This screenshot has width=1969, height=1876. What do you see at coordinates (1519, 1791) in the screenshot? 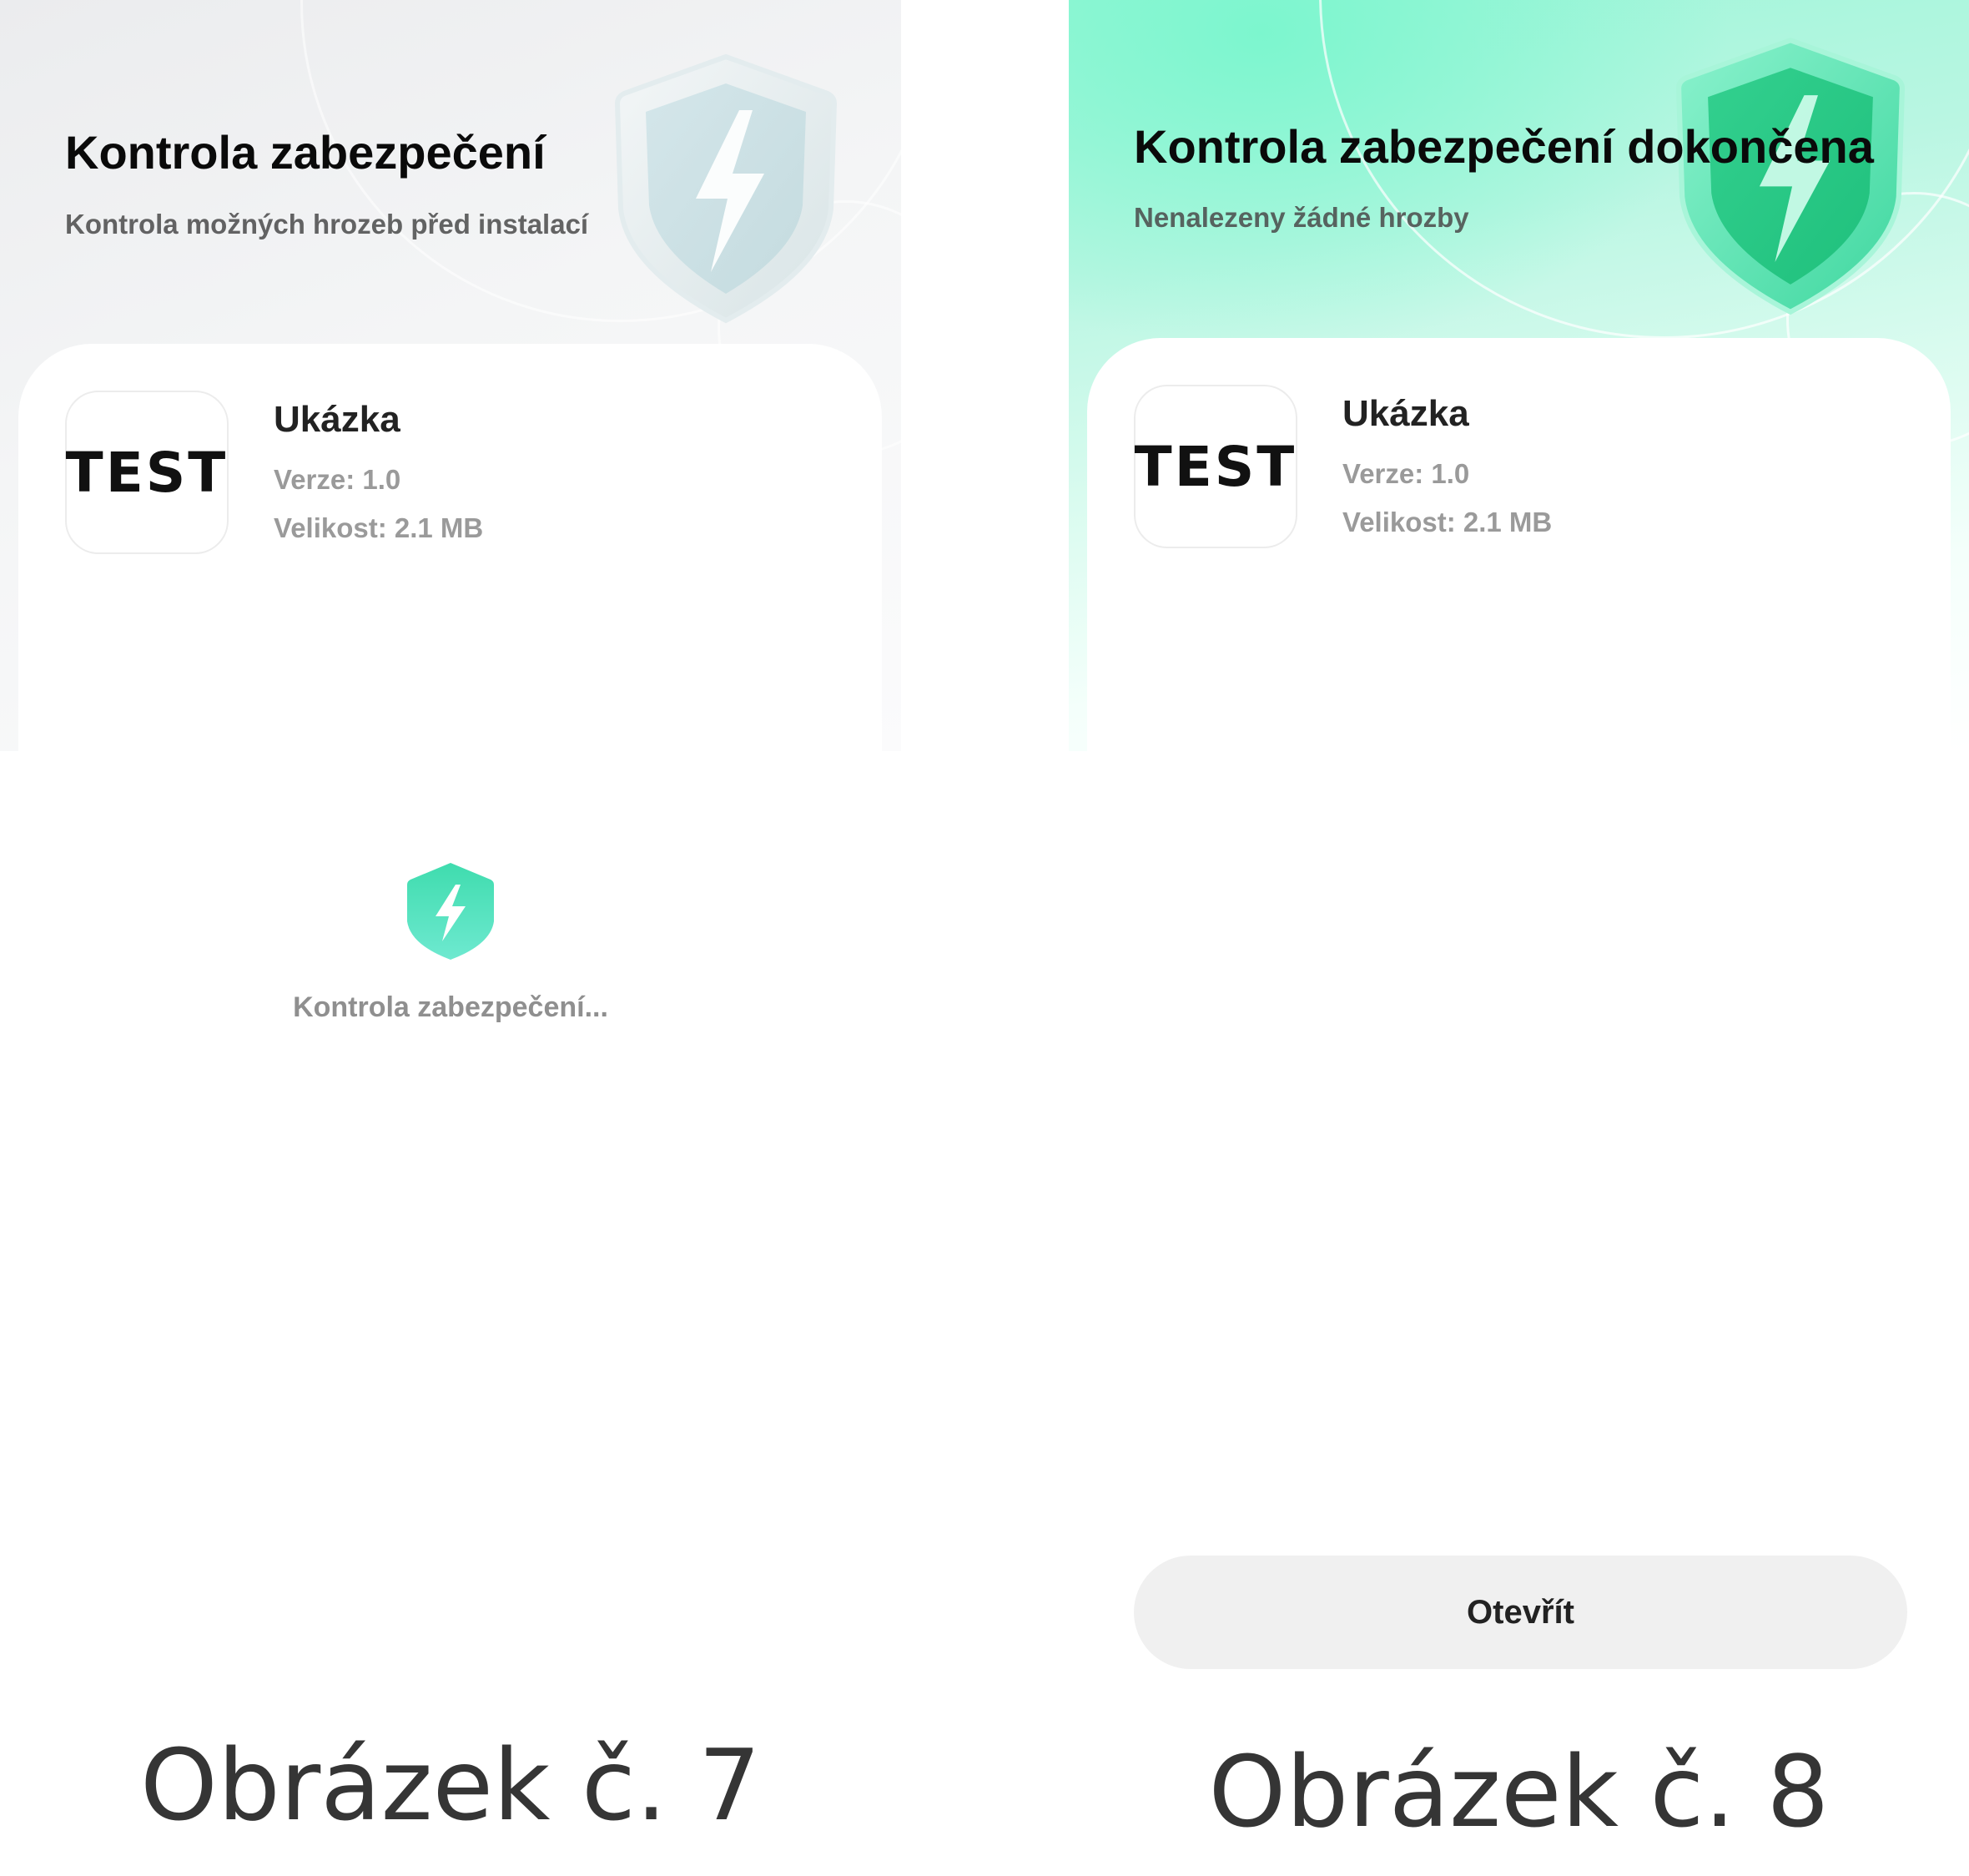
I see `figure-caption: Obrázek č. 8` at bounding box center [1519, 1791].